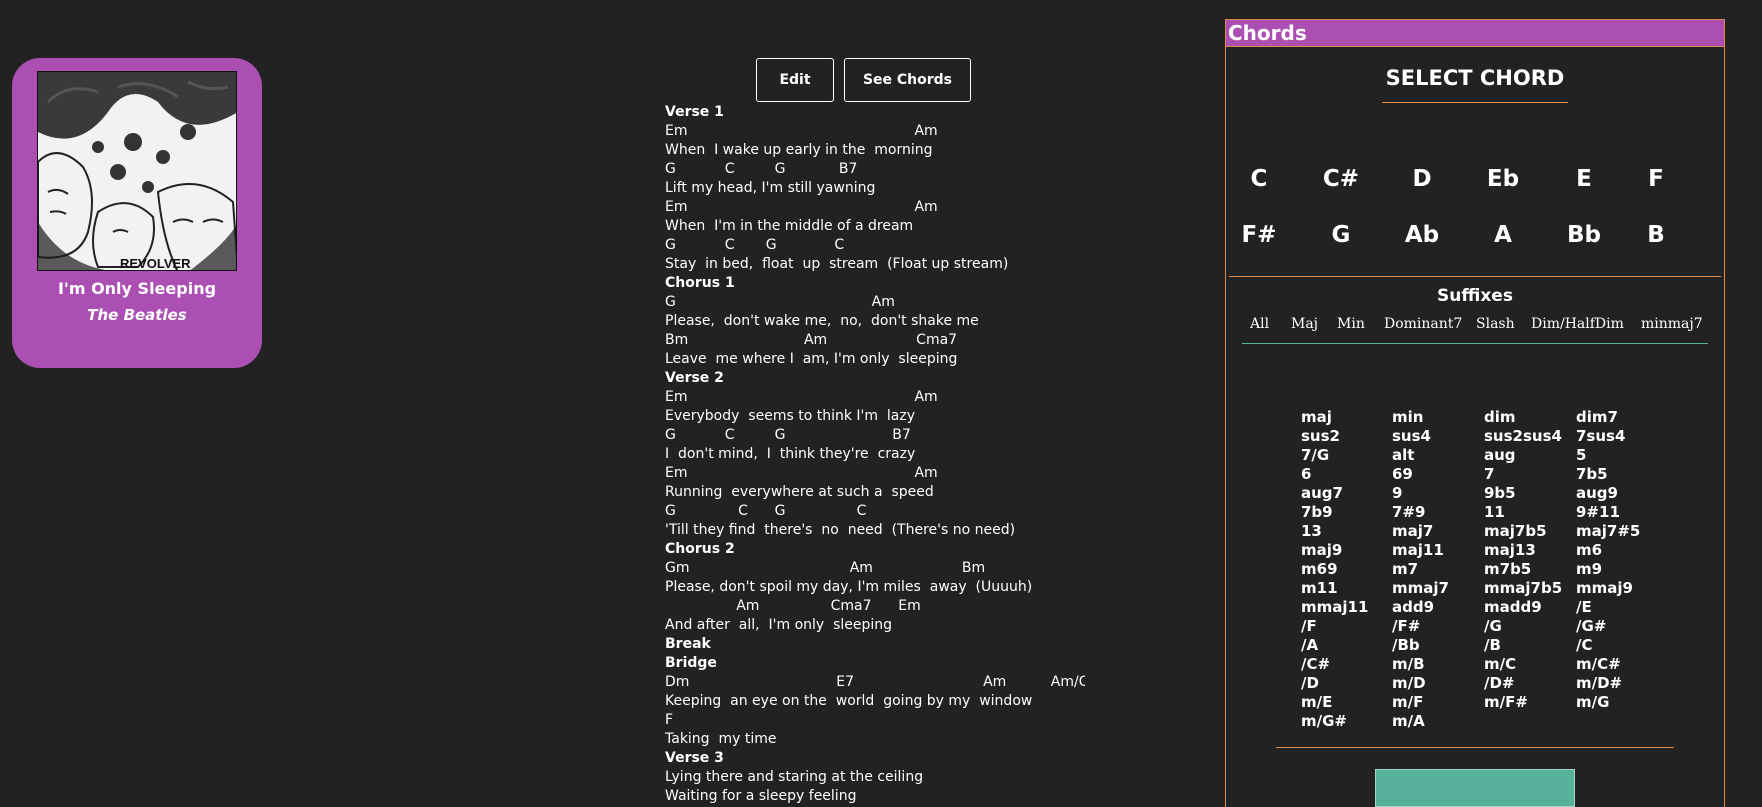 The image size is (1762, 807). Describe the element at coordinates (1499, 683) in the screenshot. I see `chord-suffix-option: /D#` at that location.